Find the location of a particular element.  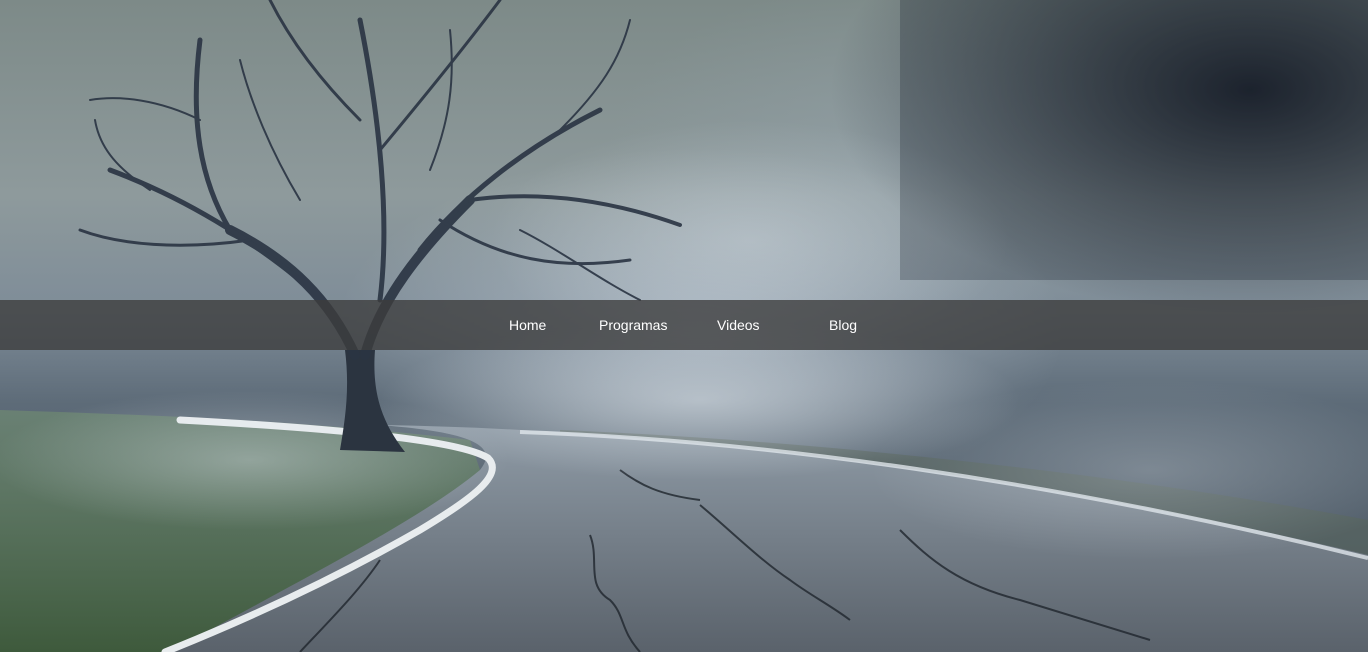

nav-programas-link: Programas is located at coordinates (633, 325).